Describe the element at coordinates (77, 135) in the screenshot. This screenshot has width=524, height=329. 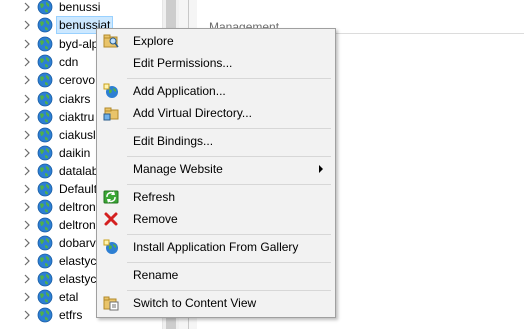
I see `tree-node-label: ciakusl` at that location.